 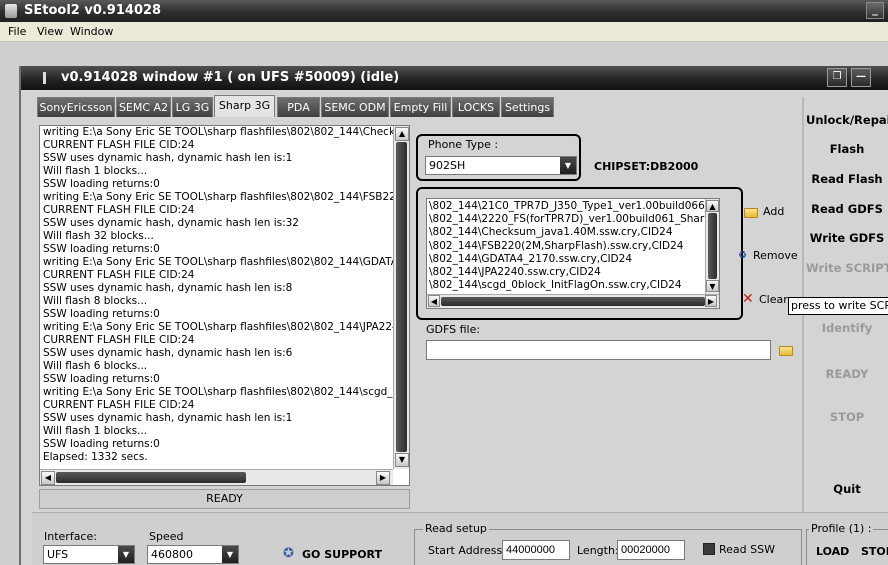 What do you see at coordinates (91, 31) in the screenshot?
I see `menu-window: Window` at bounding box center [91, 31].